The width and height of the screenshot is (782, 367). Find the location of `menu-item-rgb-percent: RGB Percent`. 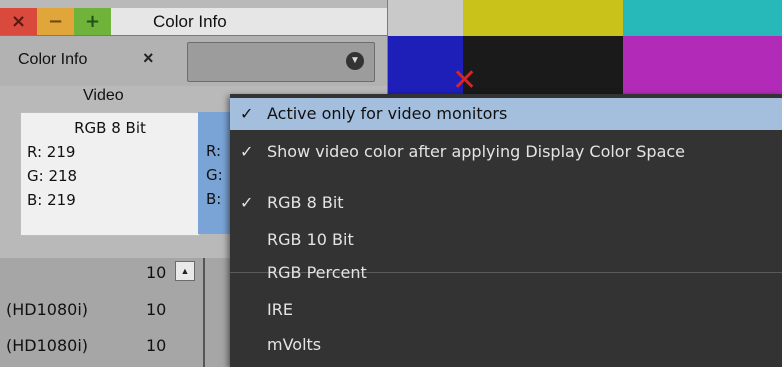

menu-item-rgb-percent: RGB Percent is located at coordinates (506, 273).